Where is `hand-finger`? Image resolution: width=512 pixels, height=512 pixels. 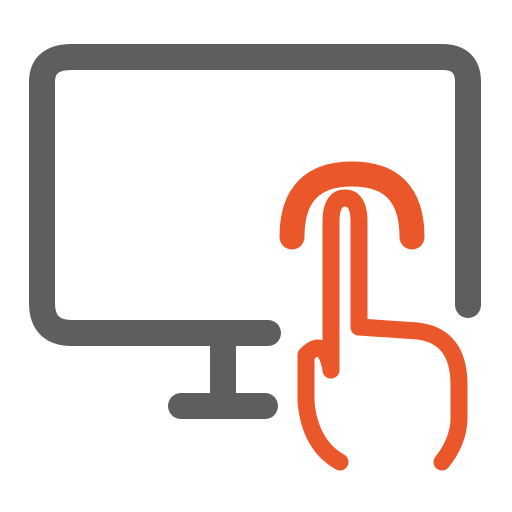 hand-finger is located at coordinates (345, 284).